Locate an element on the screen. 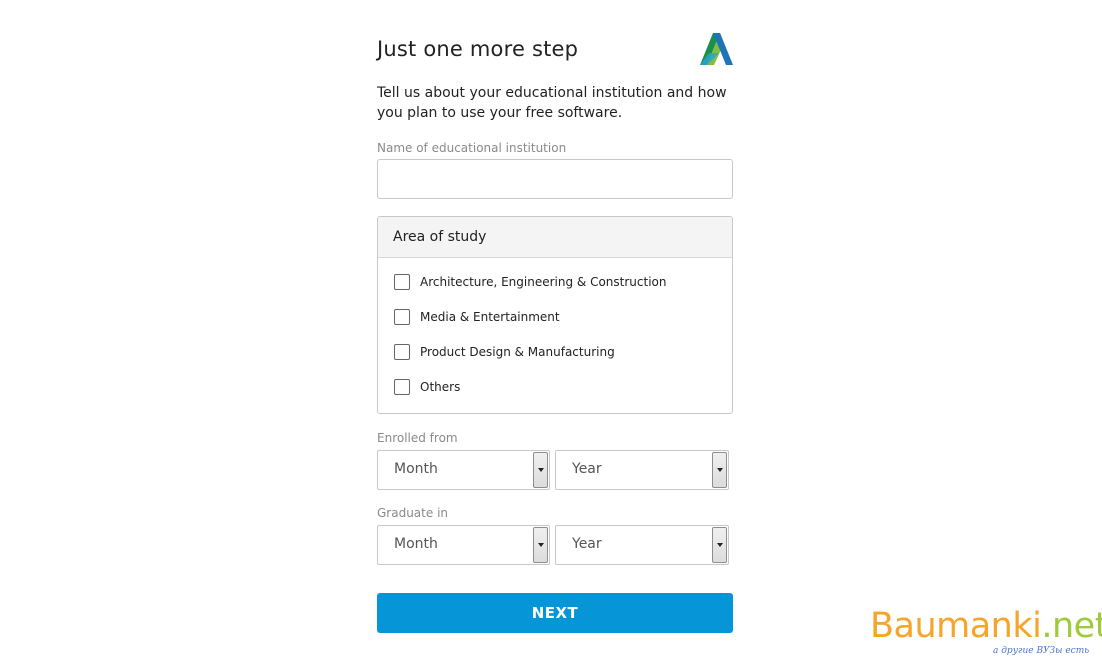  enrolled-month-select: Month is located at coordinates (463, 470).